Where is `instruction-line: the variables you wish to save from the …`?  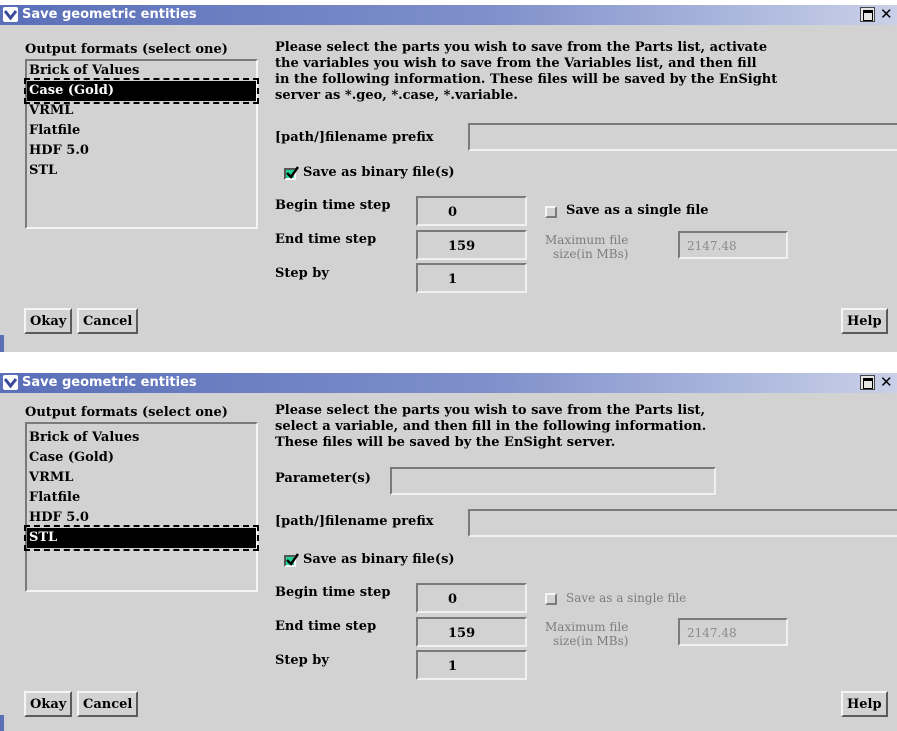 instruction-line: the variables you wish to save from the … is located at coordinates (516, 63).